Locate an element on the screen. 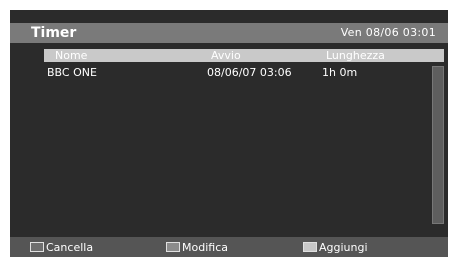 Image resolution: width=453 pixels, height=257 pixels. cancel-label: Cancella is located at coordinates (70, 247).